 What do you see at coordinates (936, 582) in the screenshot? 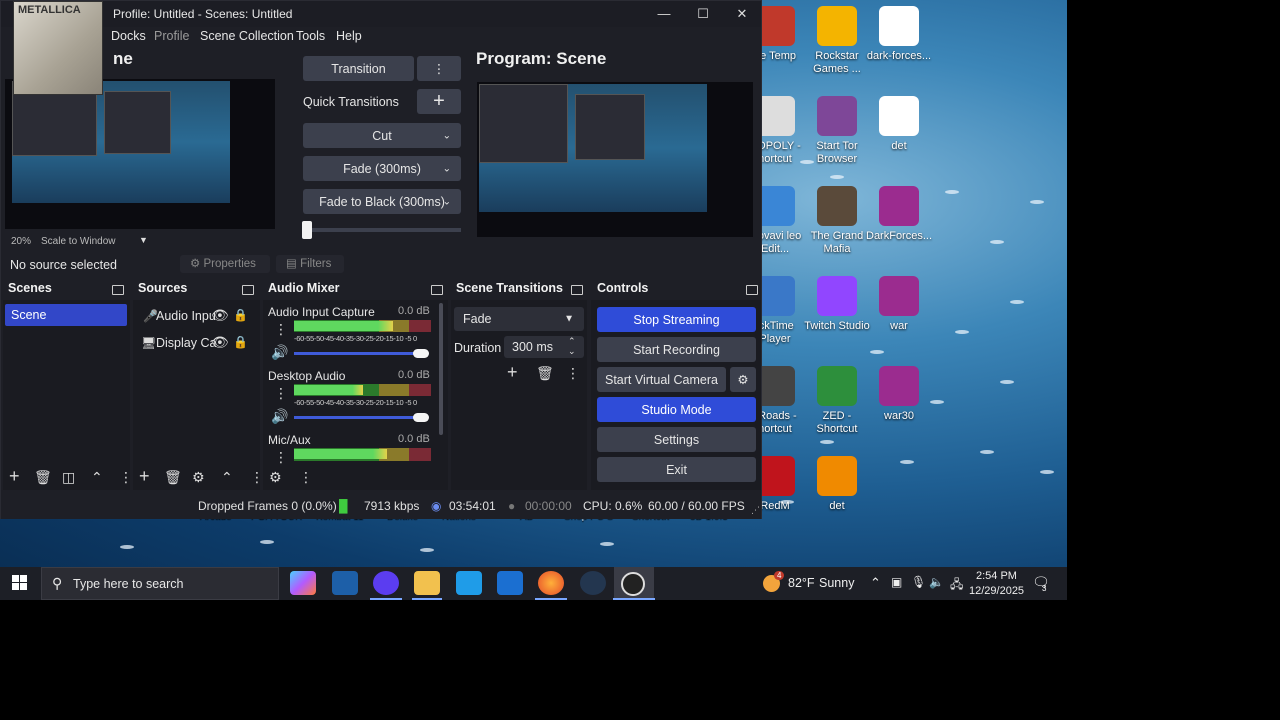
I see `speaker-icon: 🔈` at bounding box center [936, 582].